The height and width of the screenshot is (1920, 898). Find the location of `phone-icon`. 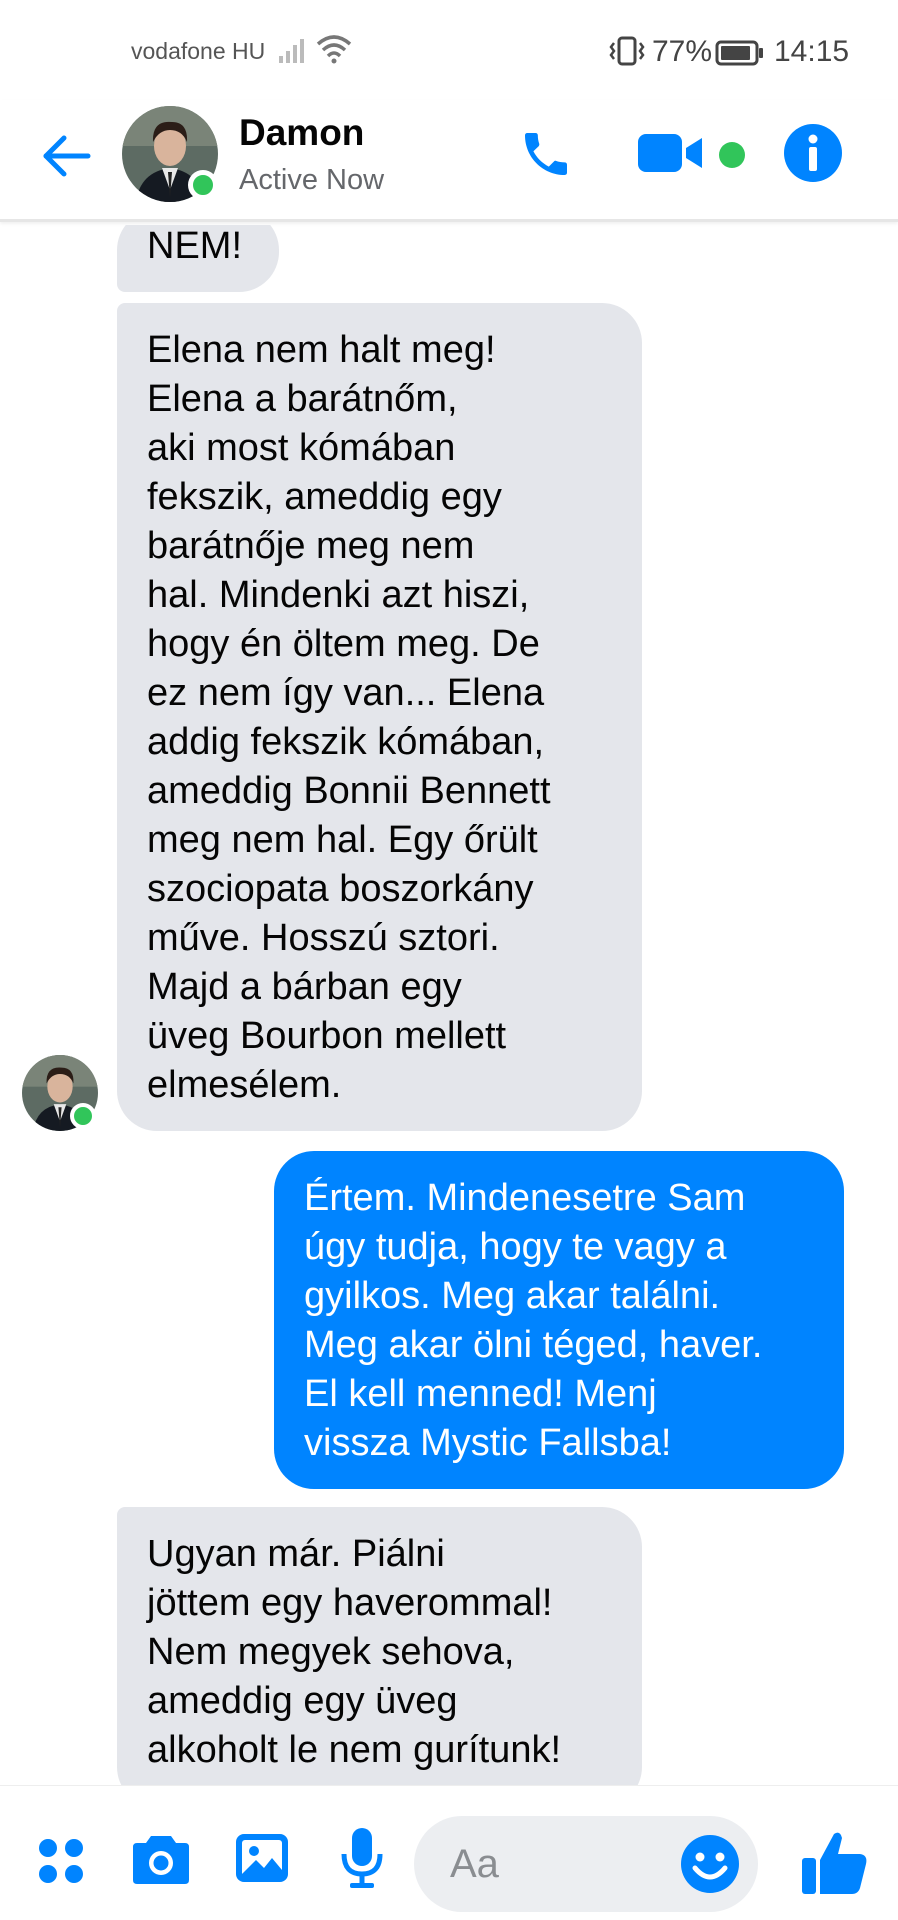

phone-icon is located at coordinates (546, 154).